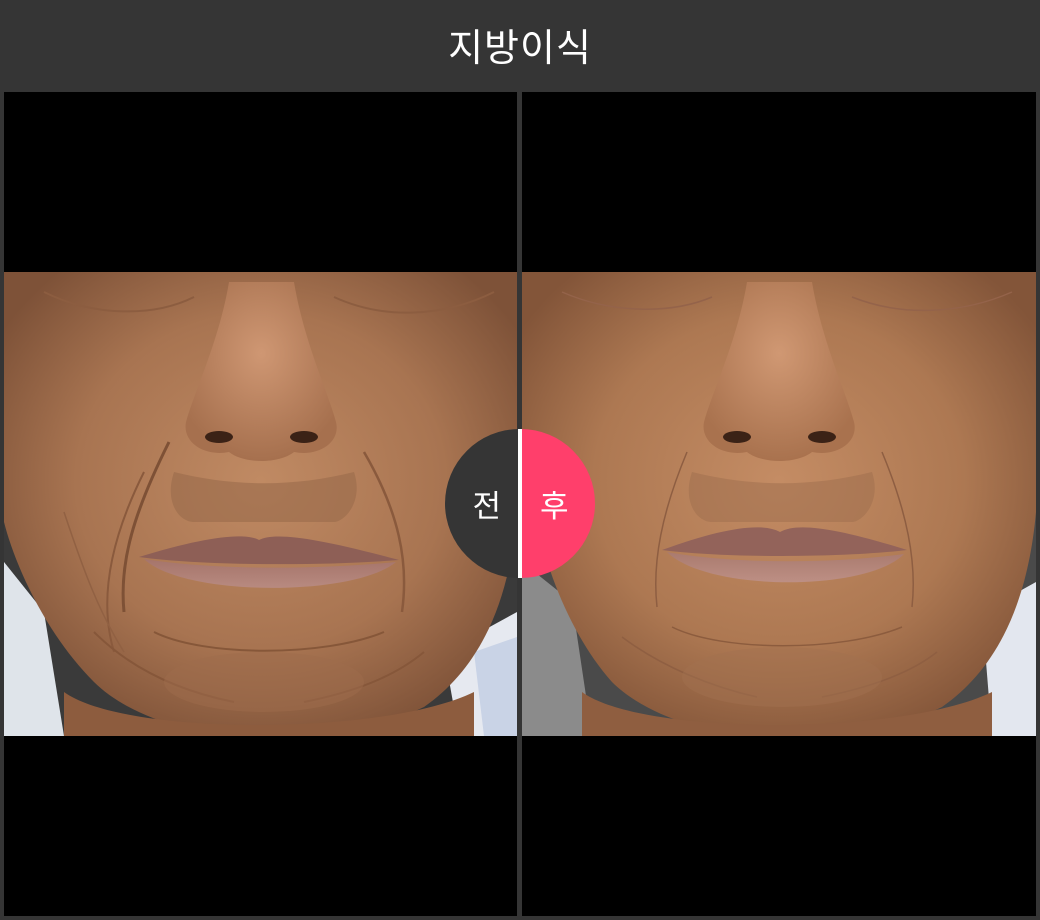 This screenshot has height=920, width=1040. What do you see at coordinates (554, 507) in the screenshot?
I see `after-label: 후` at bounding box center [554, 507].